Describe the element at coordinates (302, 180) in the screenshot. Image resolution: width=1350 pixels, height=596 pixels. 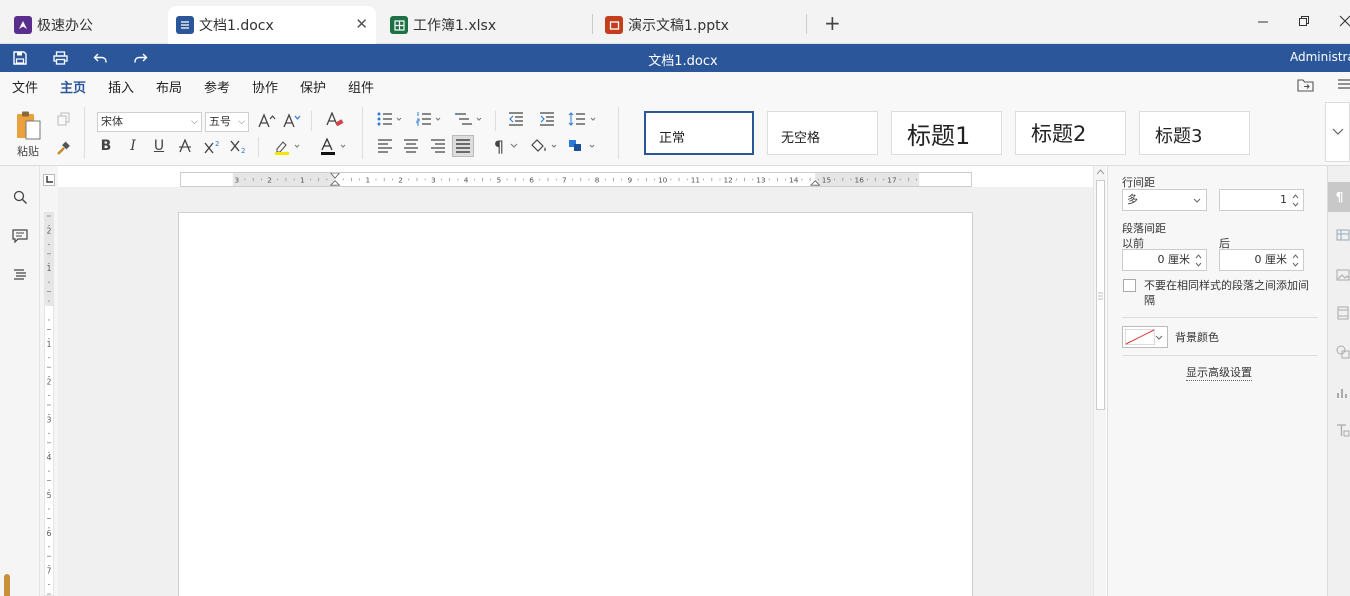
I see `ruler-tick-label: 1` at that location.